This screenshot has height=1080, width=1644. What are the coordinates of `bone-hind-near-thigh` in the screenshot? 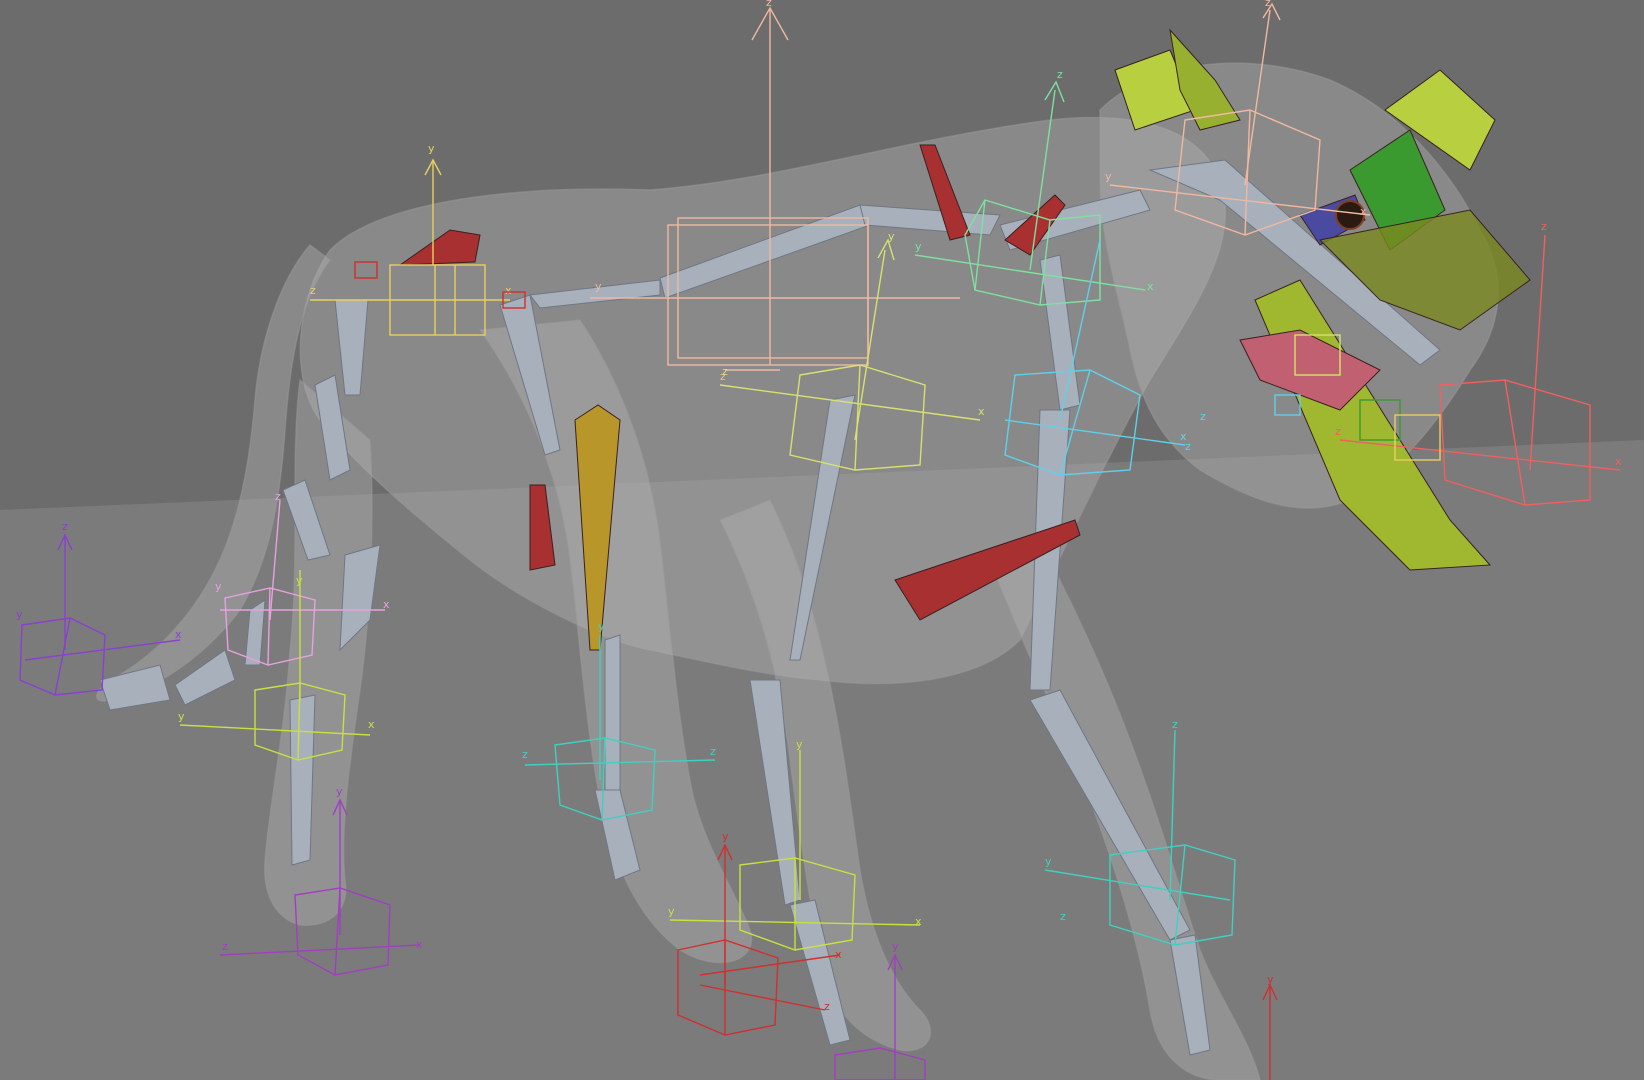 It's located at (612, 720).